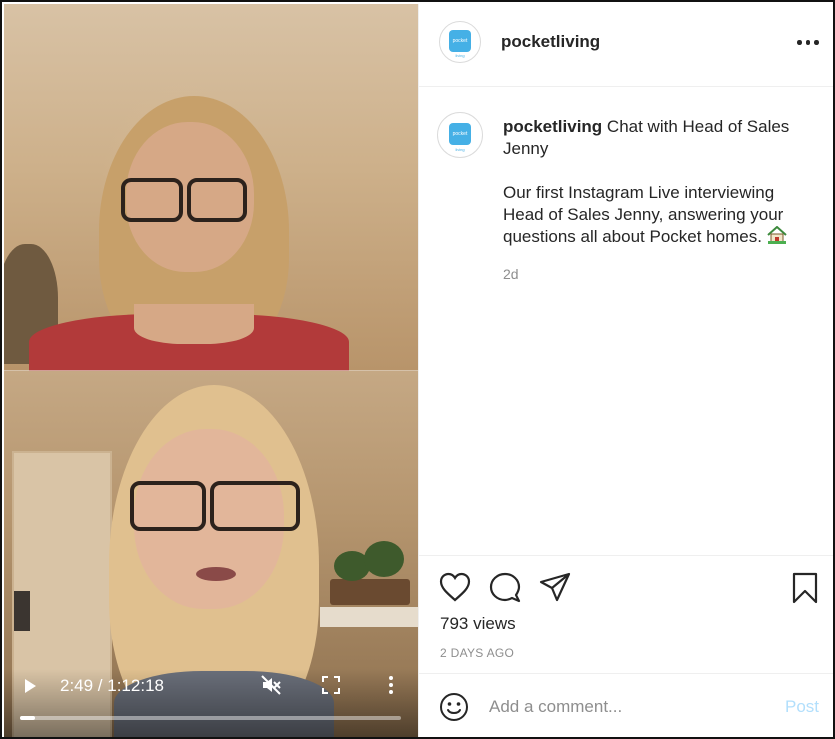  What do you see at coordinates (802, 707) in the screenshot?
I see `post-button: Post` at bounding box center [802, 707].